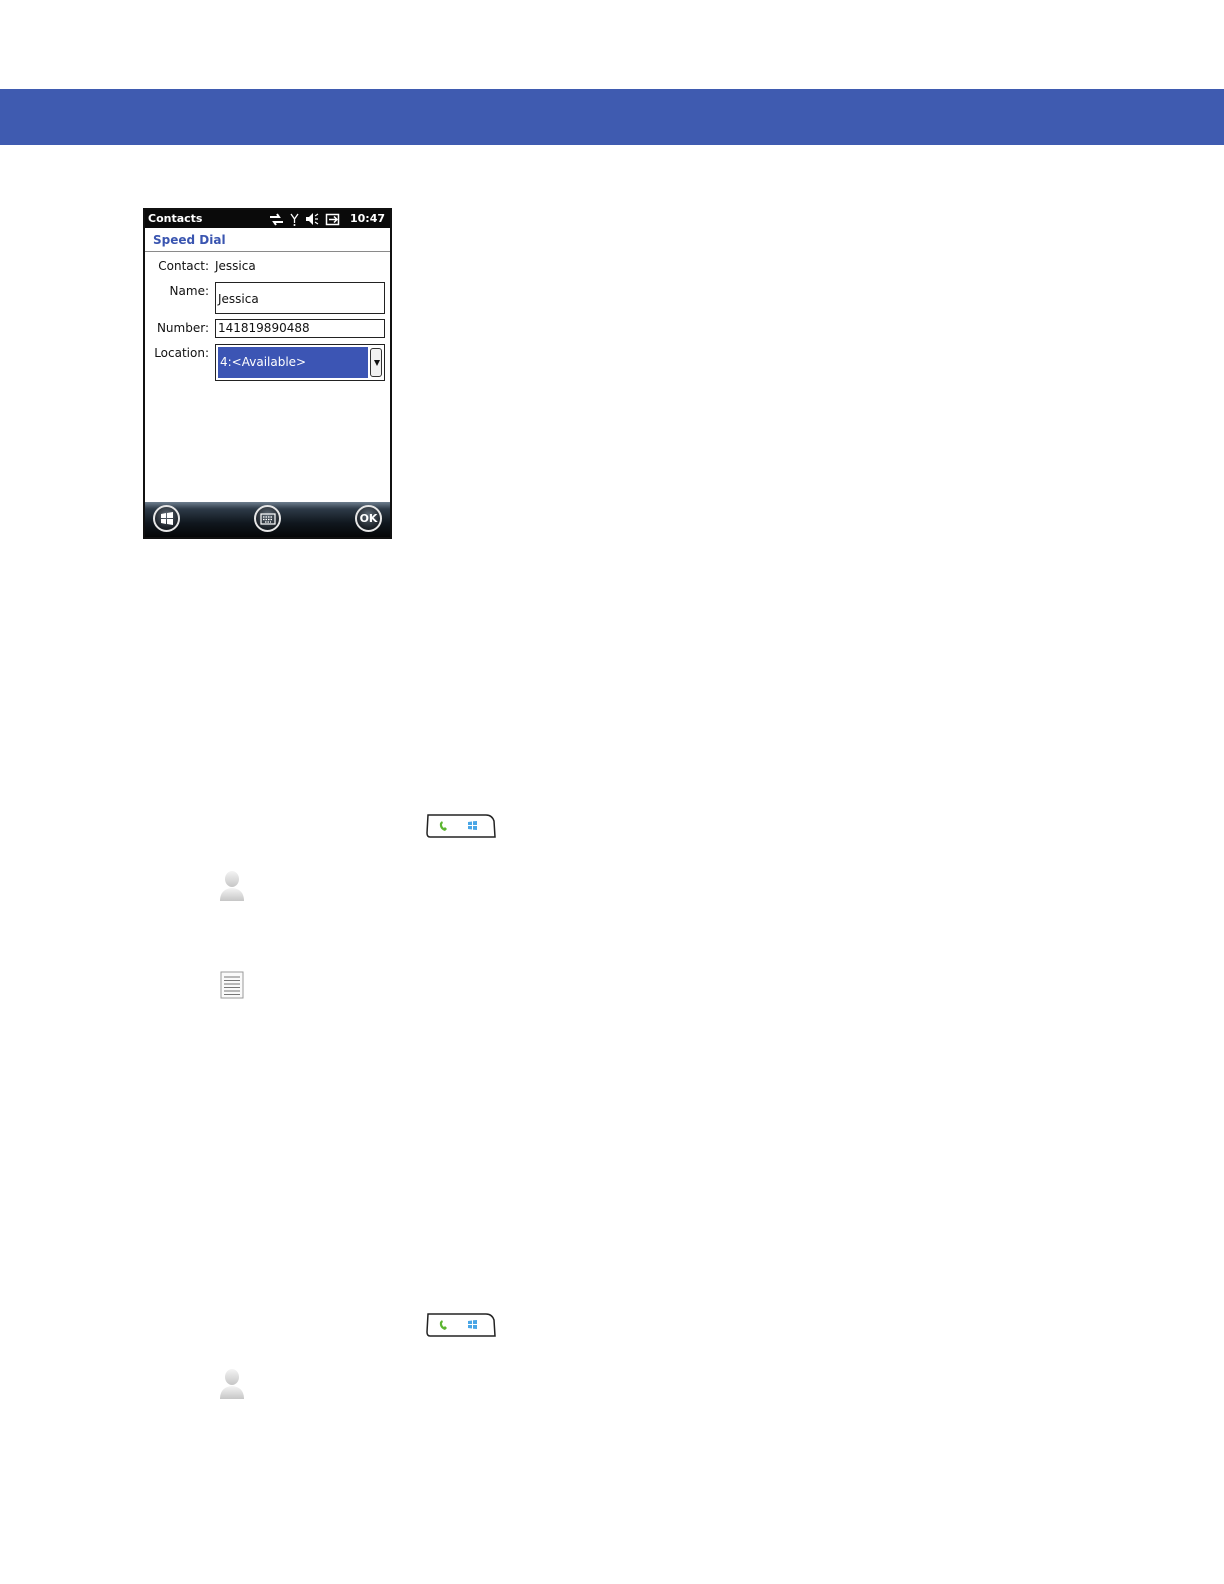  What do you see at coordinates (294, 219) in the screenshot?
I see `signal-antenna-icon` at bounding box center [294, 219].